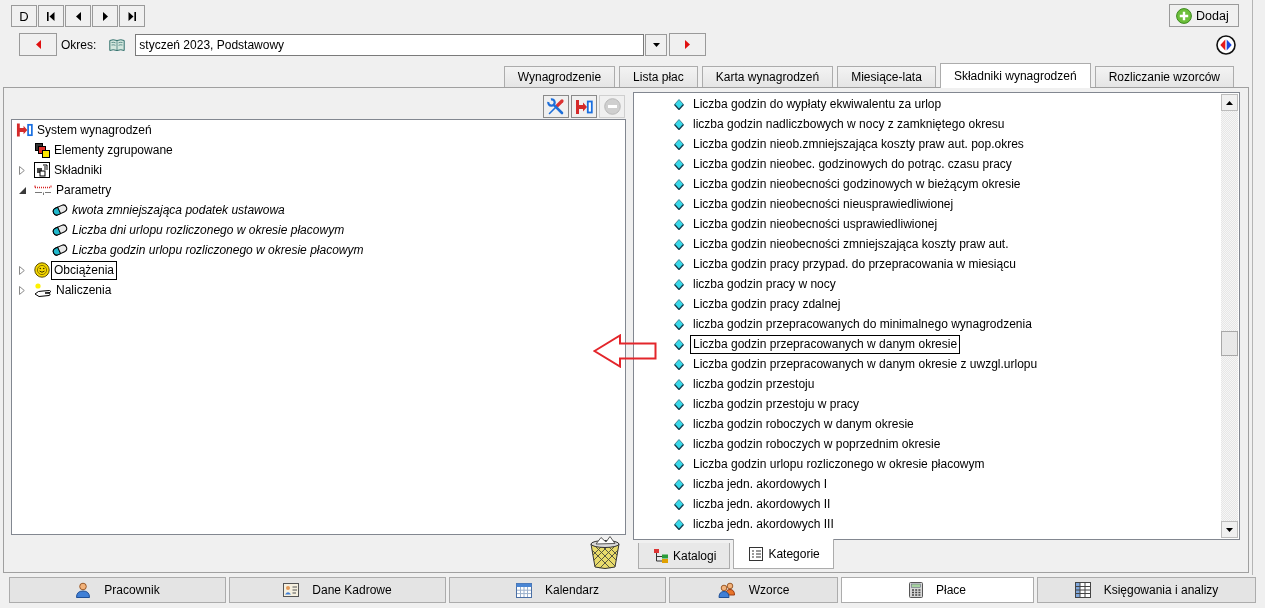  Describe the element at coordinates (862, 324) in the screenshot. I see `list-item: liczba godzin przepracowanych do minimalnego wynagrodzenia` at that location.